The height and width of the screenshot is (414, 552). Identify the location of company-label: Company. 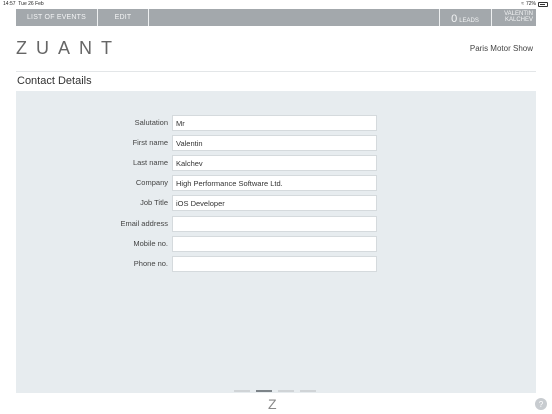
(151, 182).